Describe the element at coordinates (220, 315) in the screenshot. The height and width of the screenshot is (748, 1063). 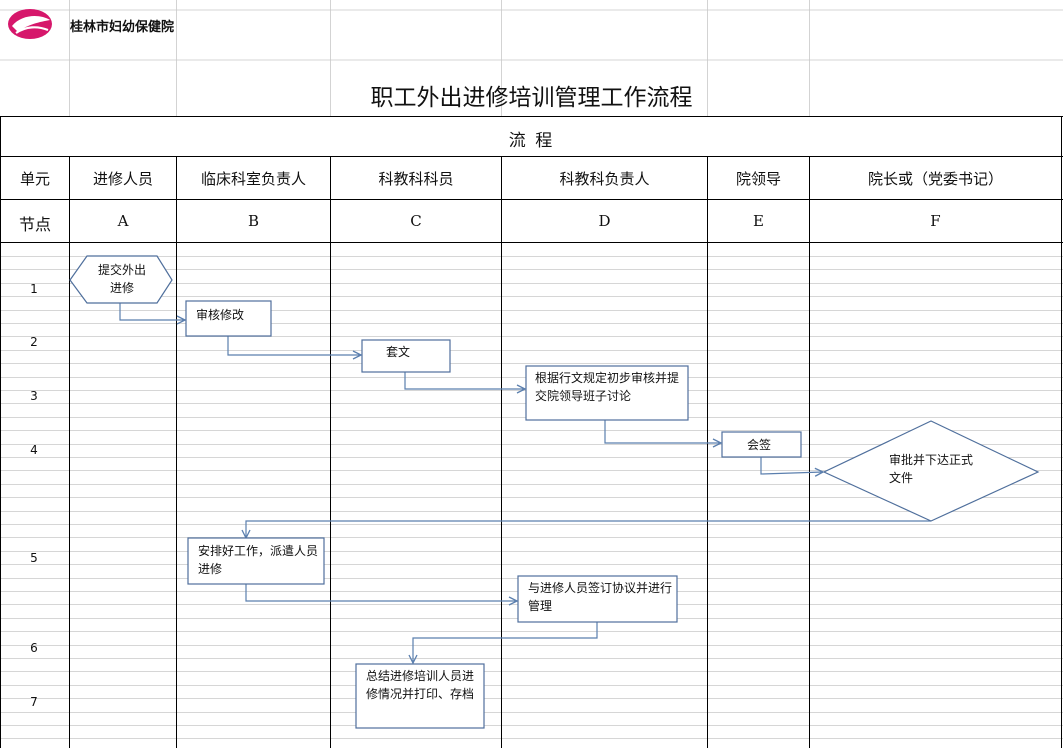
I see `node-review-text: 审核修改` at that location.